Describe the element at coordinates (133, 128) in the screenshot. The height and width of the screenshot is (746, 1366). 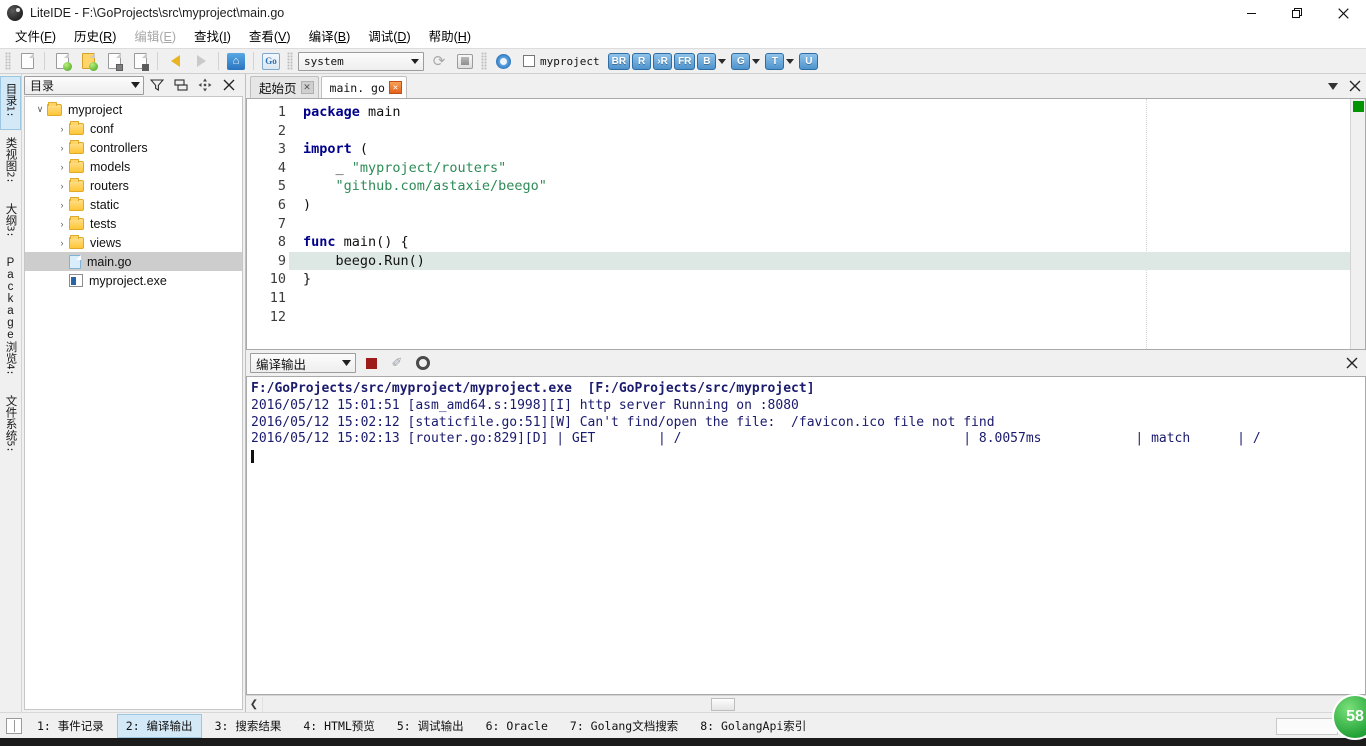
I see `tree-item: › conf` at that location.